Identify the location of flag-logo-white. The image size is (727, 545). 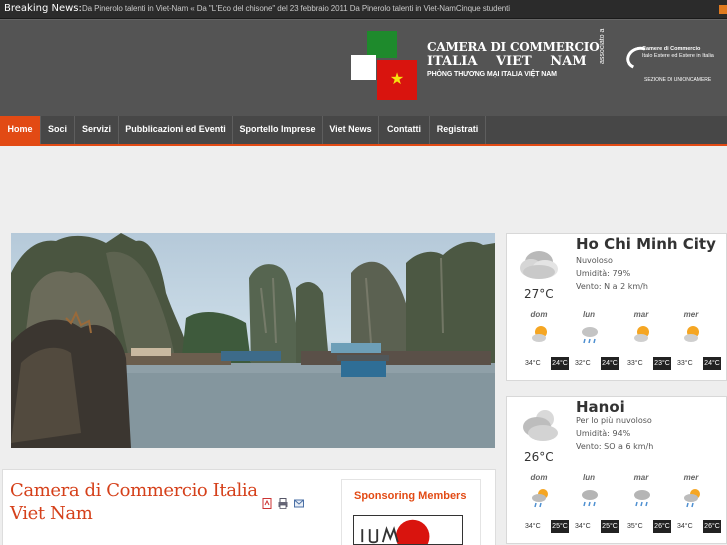
(363, 67).